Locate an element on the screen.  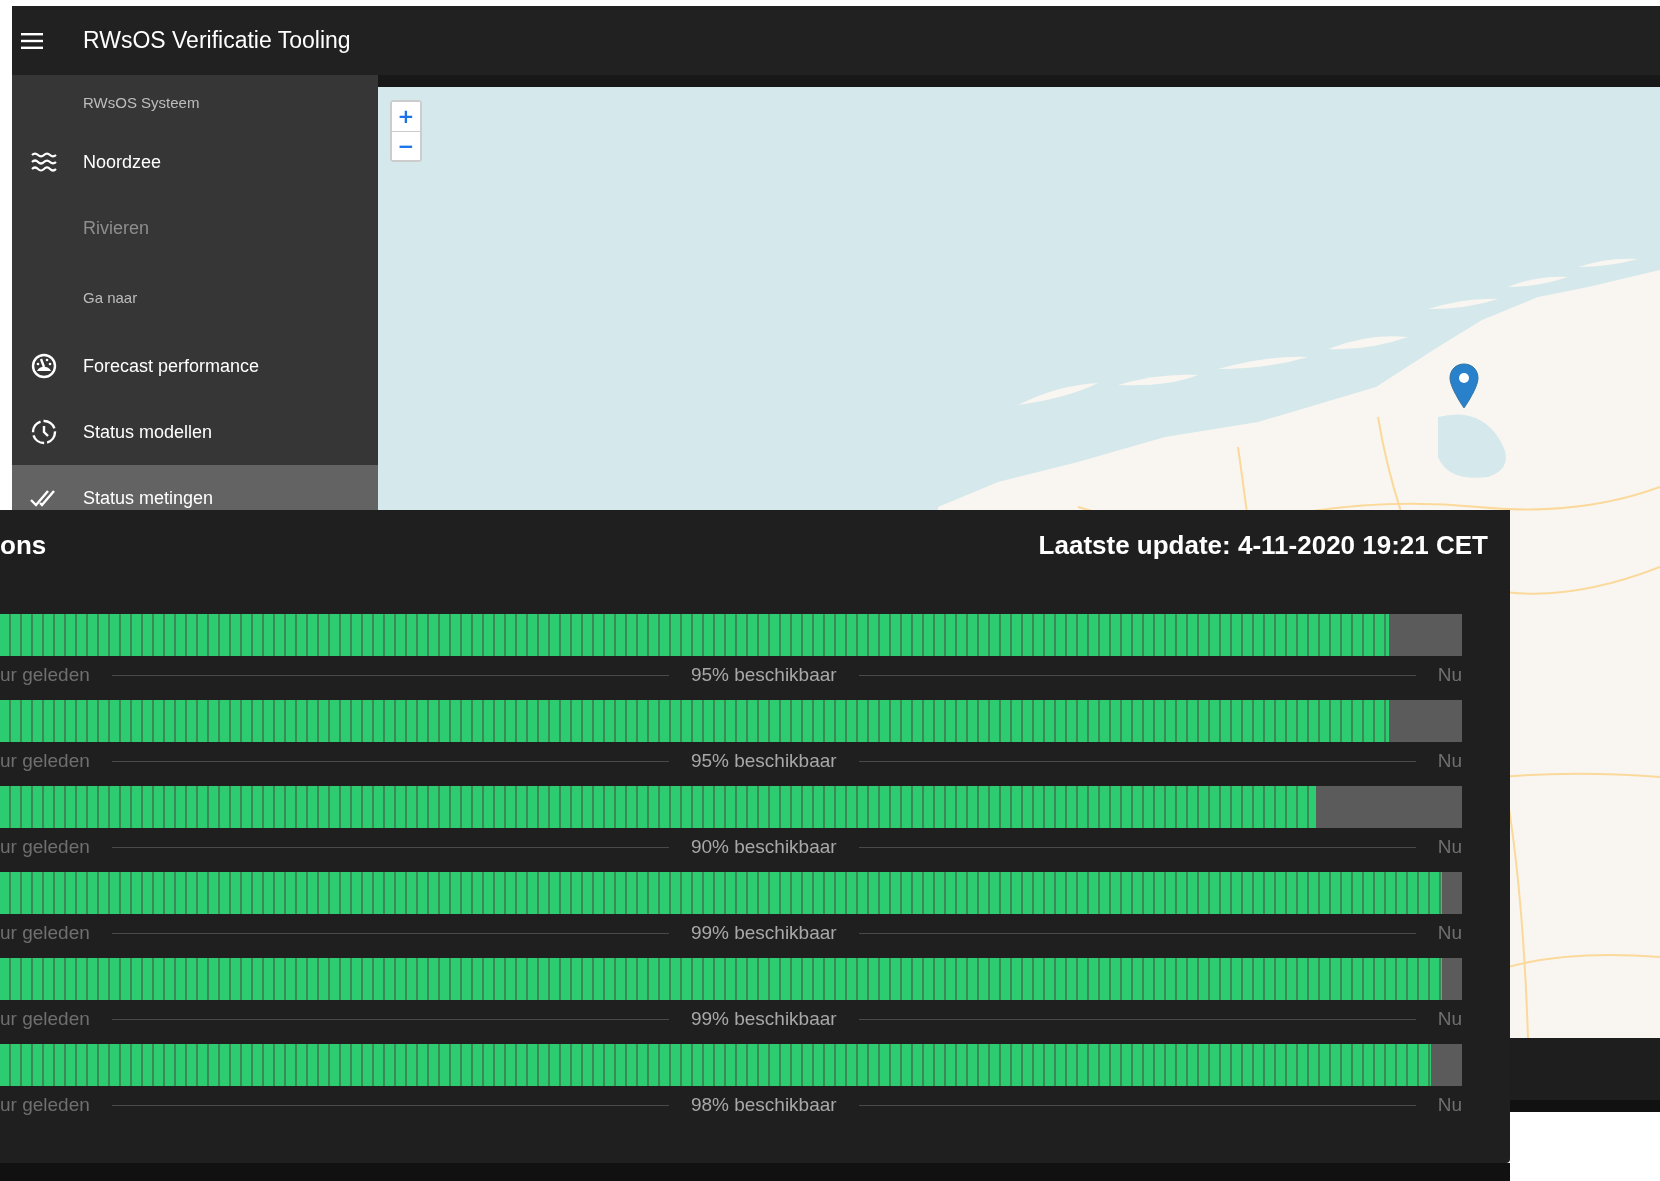
section-header: Ga naar is located at coordinates (110, 297).